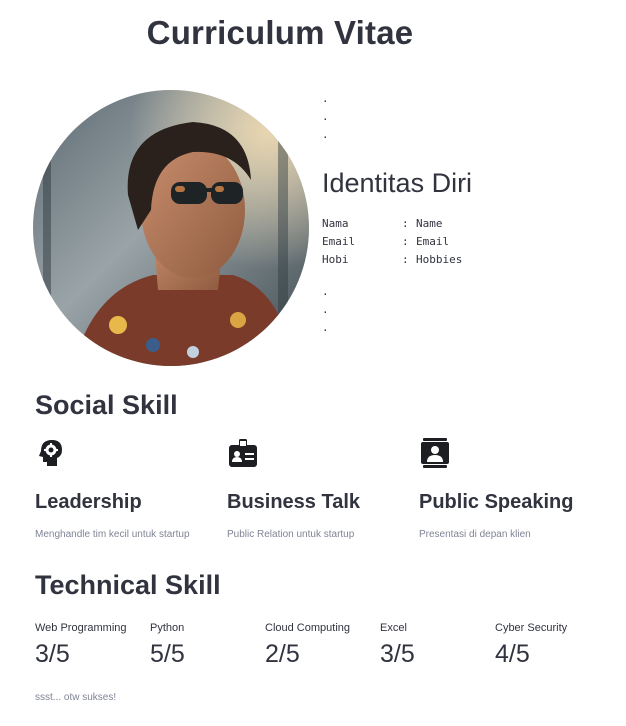 The height and width of the screenshot is (726, 626). Describe the element at coordinates (307, 628) in the screenshot. I see `metric-label: Cloud Computing` at that location.